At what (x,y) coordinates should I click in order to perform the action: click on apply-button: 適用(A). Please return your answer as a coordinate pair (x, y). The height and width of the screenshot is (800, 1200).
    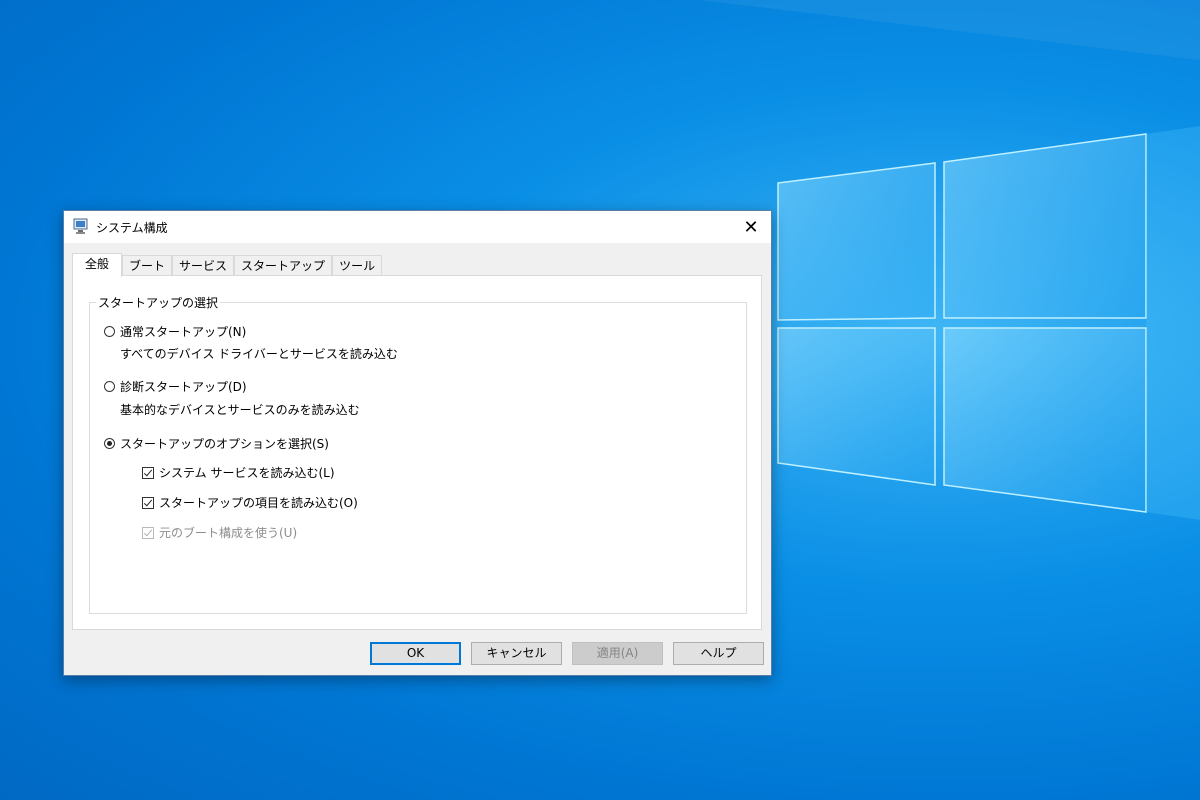
    Looking at the image, I should click on (617, 653).